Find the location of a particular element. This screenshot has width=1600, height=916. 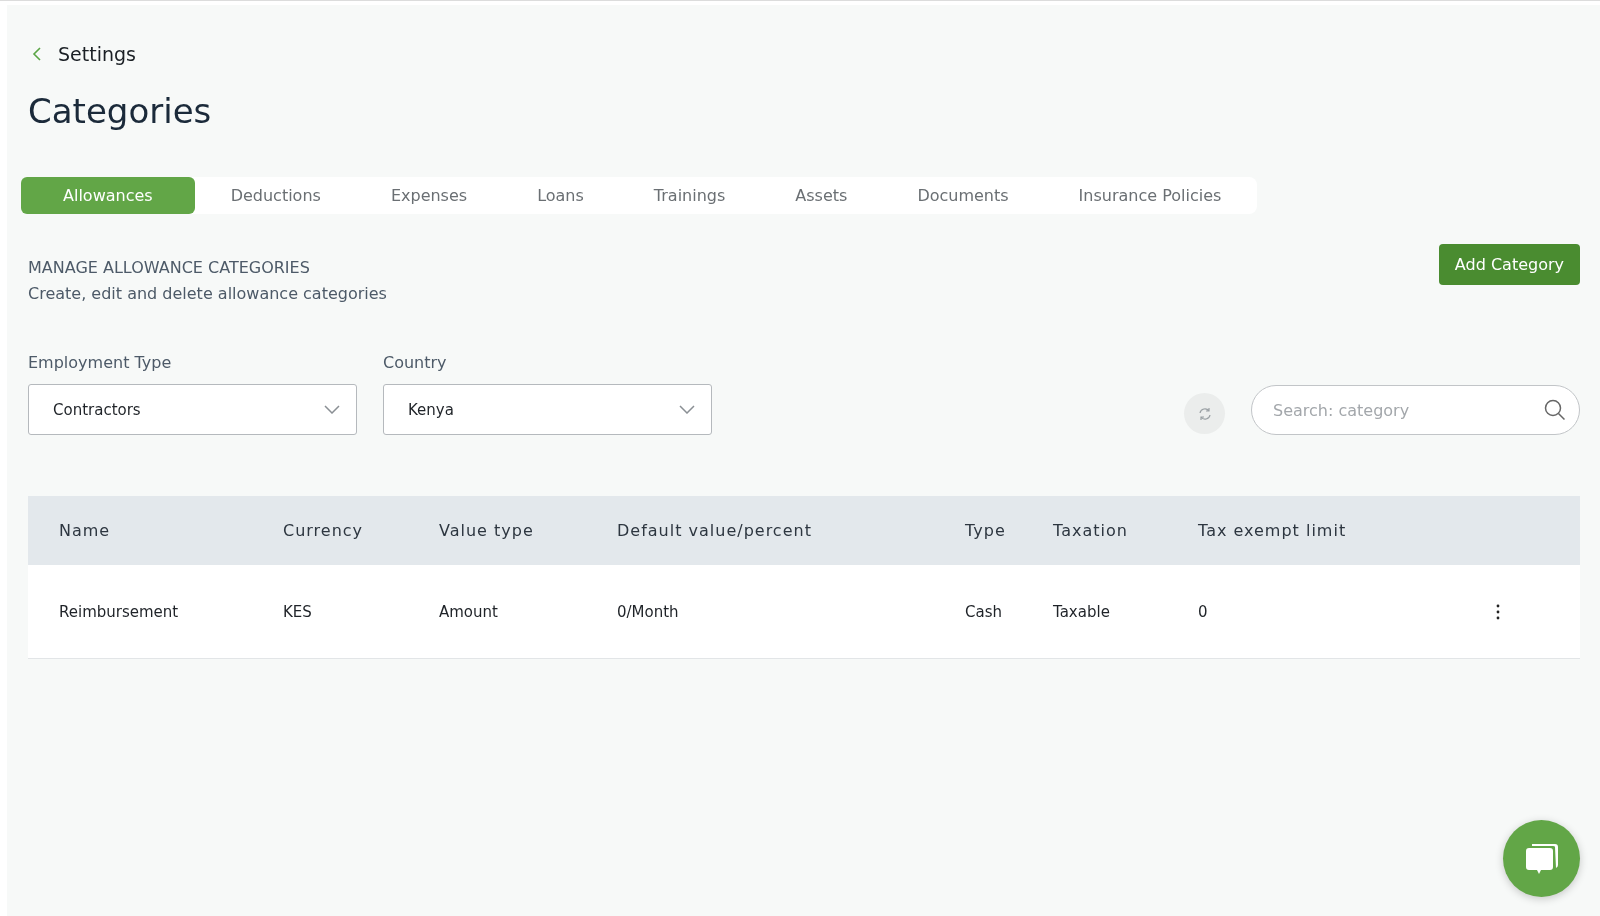

table-cell-text: 0/Month is located at coordinates (648, 611).